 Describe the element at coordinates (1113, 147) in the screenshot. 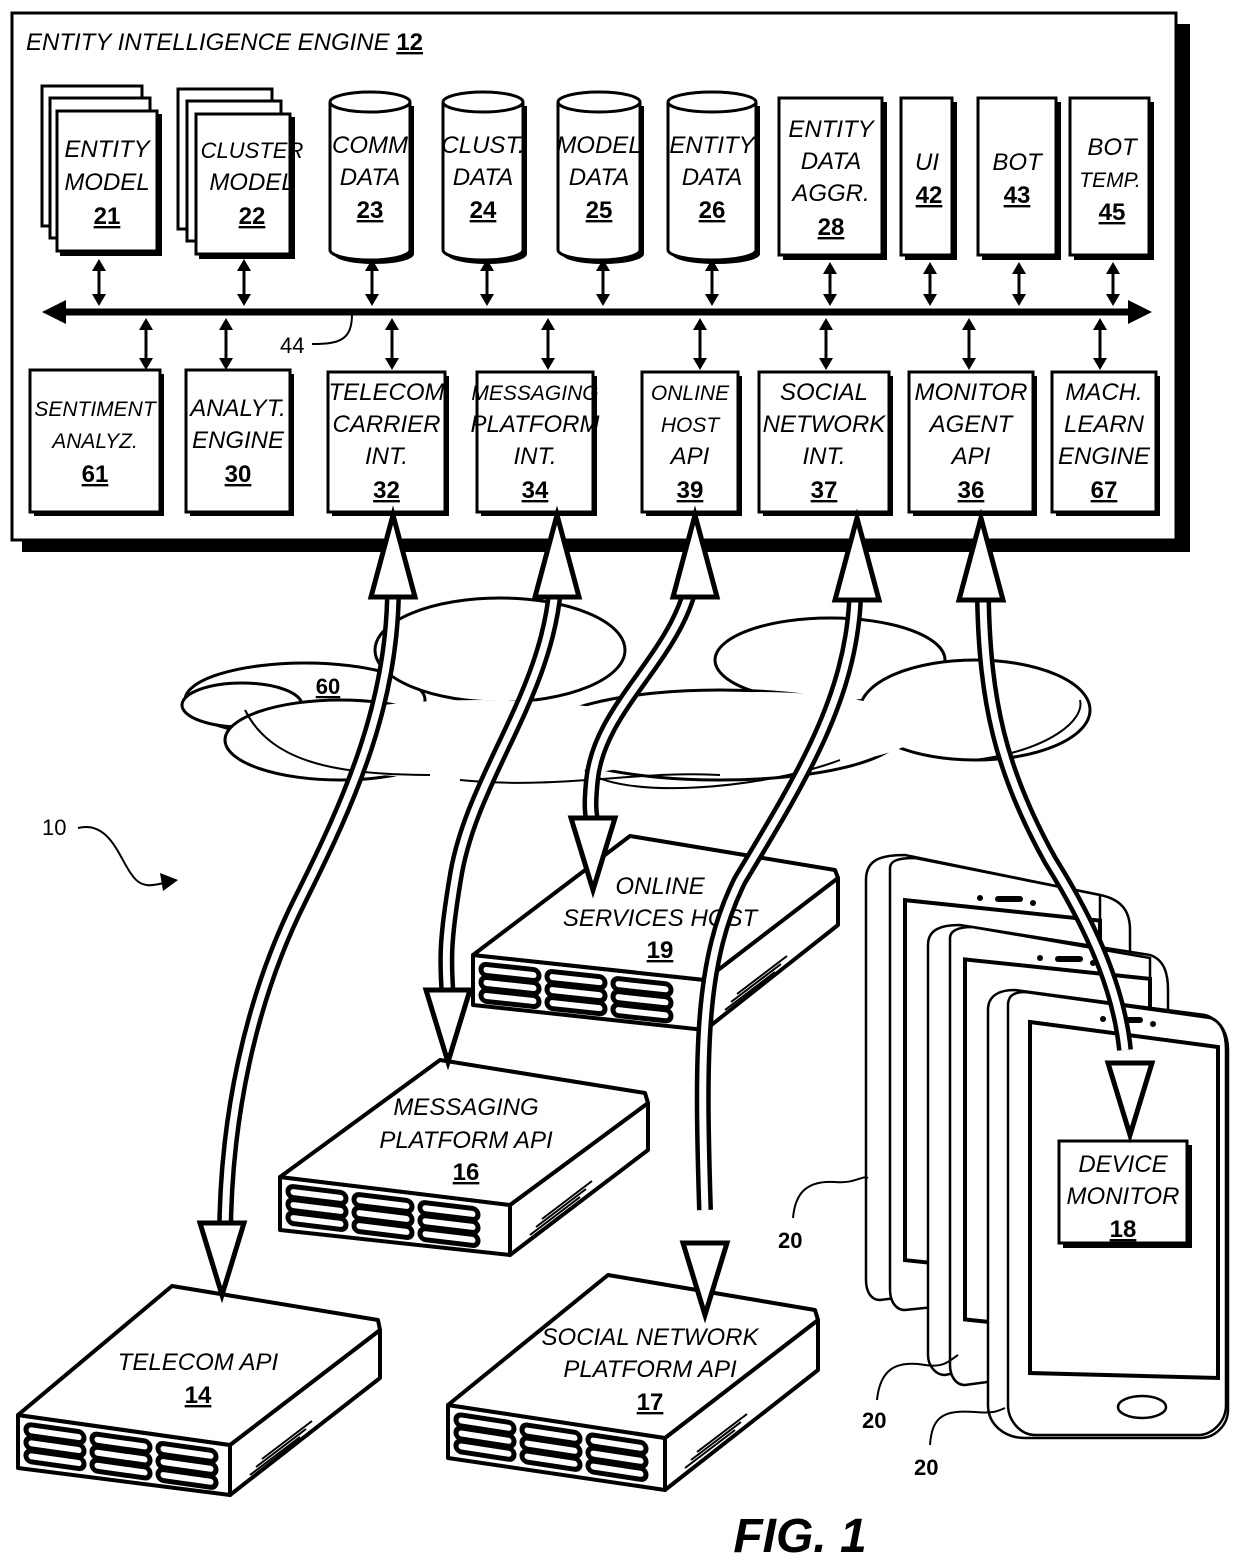

I see `bot-temp-label-1: BOT` at that location.